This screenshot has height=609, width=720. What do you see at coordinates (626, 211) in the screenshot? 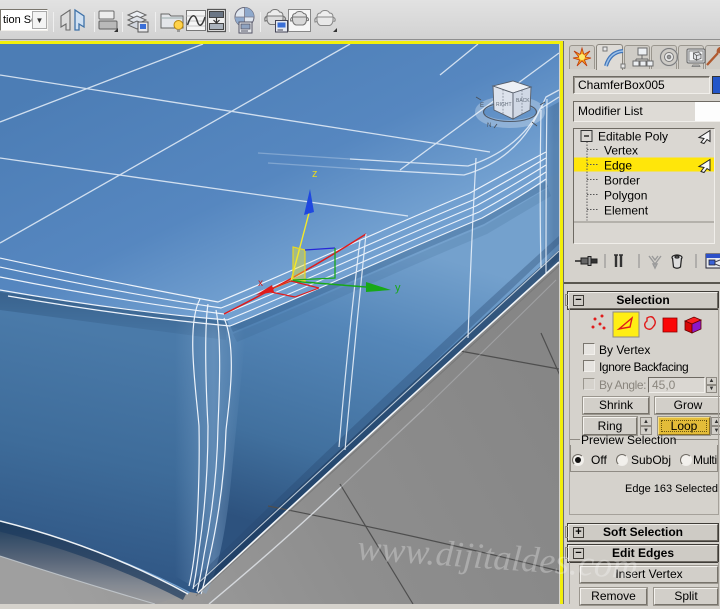
I see `svg-text: Element` at bounding box center [626, 211].